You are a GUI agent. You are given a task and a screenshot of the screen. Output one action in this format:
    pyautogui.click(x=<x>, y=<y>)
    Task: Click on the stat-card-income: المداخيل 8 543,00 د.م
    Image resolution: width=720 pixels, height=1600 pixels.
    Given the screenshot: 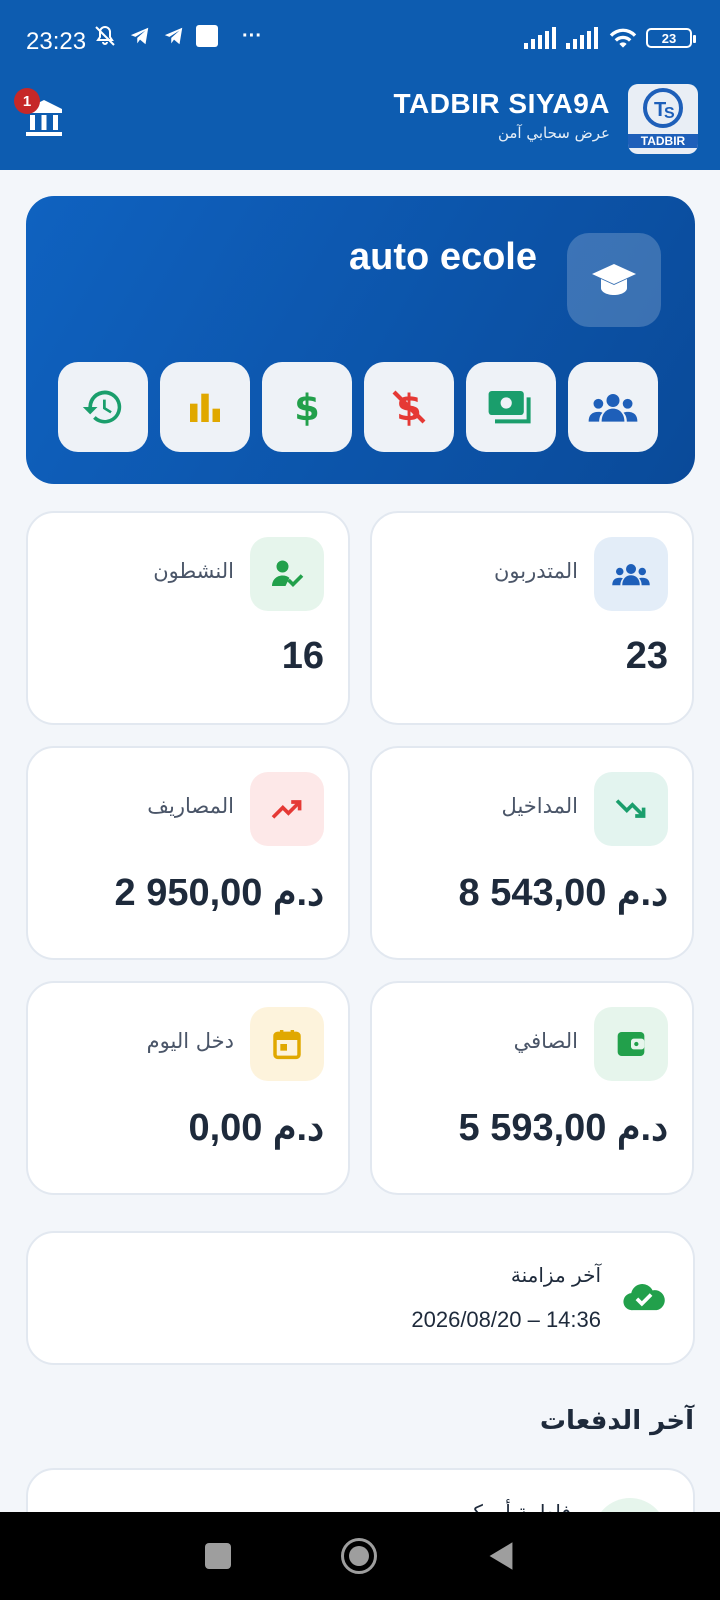 What is the action you would take?
    pyautogui.click(x=532, y=853)
    